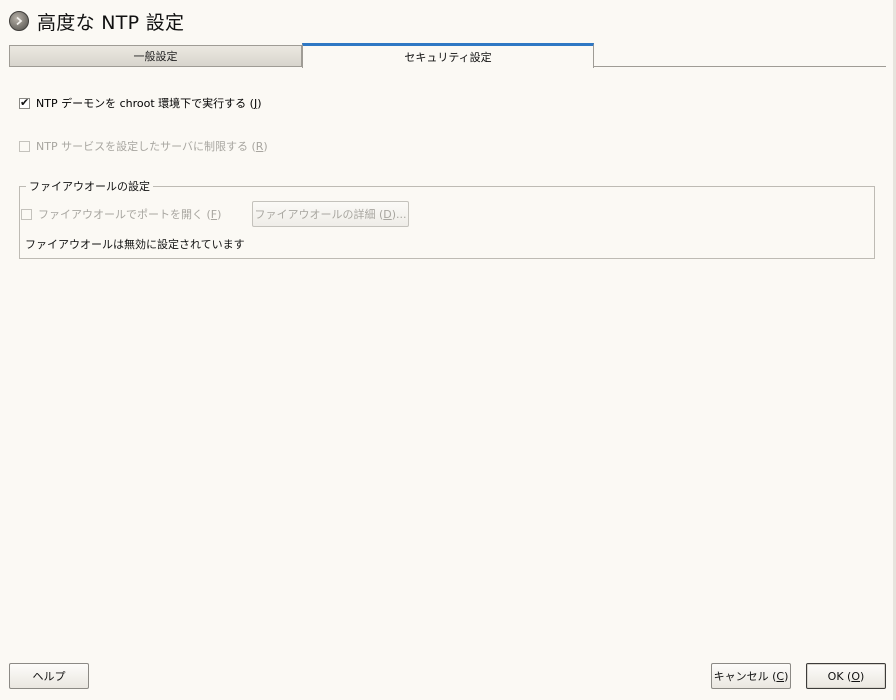  I want to click on dialog-title: 高度な NTP 設定, so click(111, 22).